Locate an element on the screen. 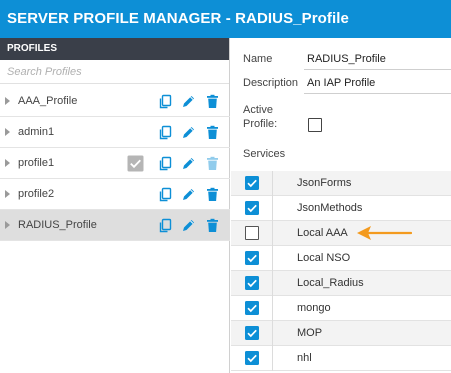 The height and width of the screenshot is (373, 451). search-input is located at coordinates (114, 71).